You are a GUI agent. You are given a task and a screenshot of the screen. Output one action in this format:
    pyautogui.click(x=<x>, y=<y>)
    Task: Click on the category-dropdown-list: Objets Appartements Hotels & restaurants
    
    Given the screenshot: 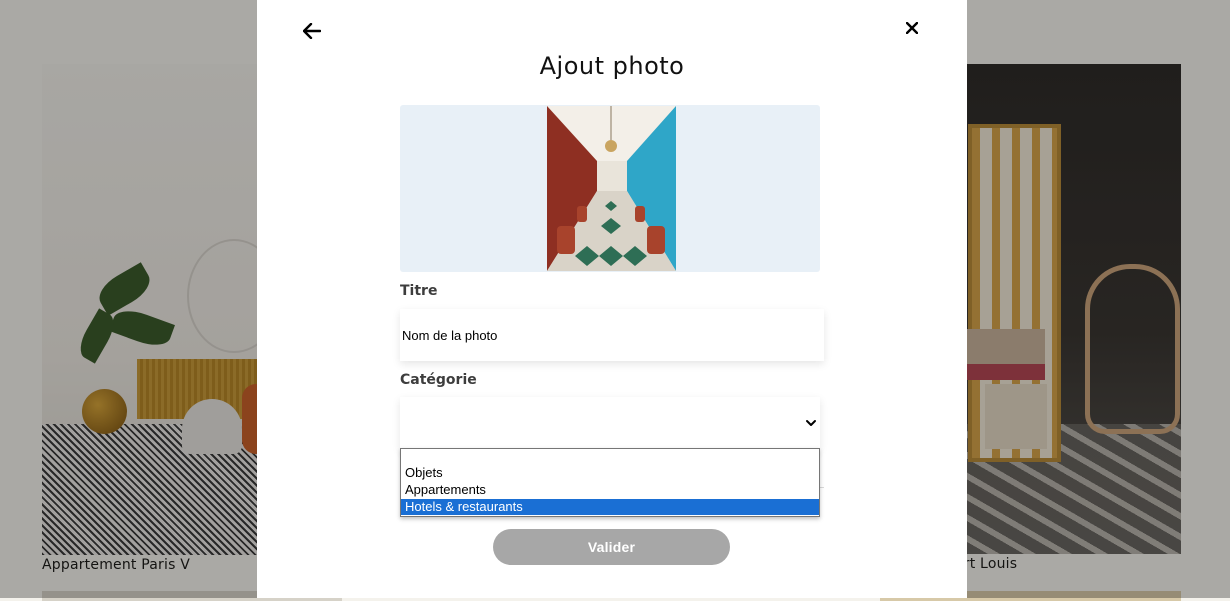 What is the action you would take?
    pyautogui.click(x=610, y=482)
    